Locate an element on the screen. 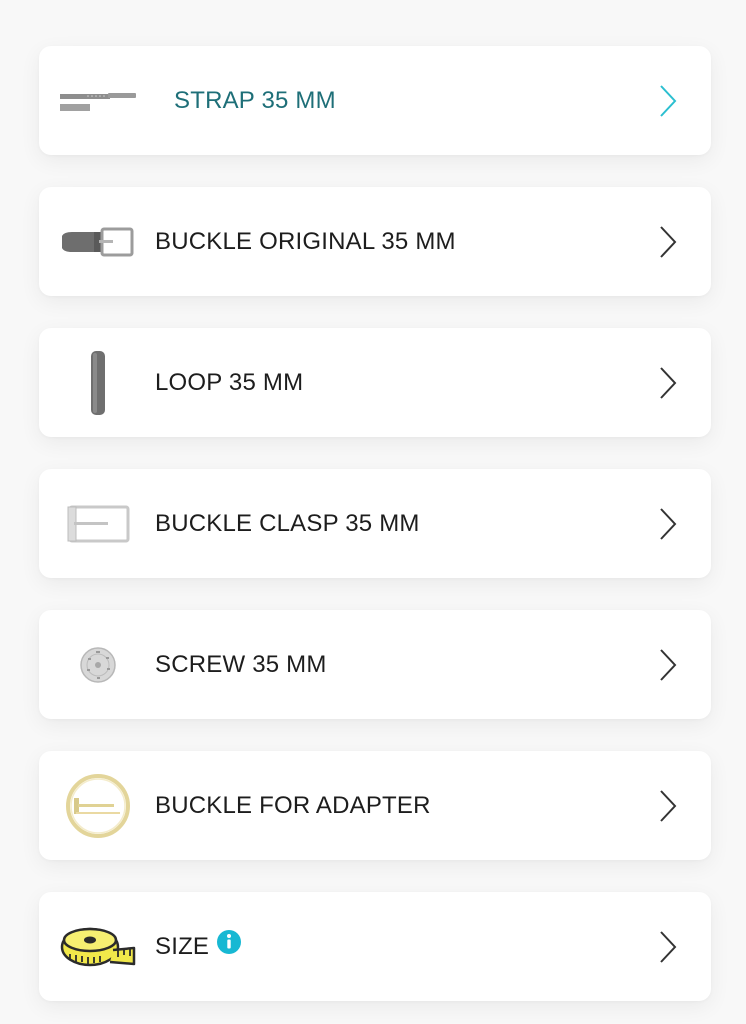 The width and height of the screenshot is (746, 1024). list-item-buckle-original: BUCKLE ORIGINAL 35 MM is located at coordinates (375, 241).